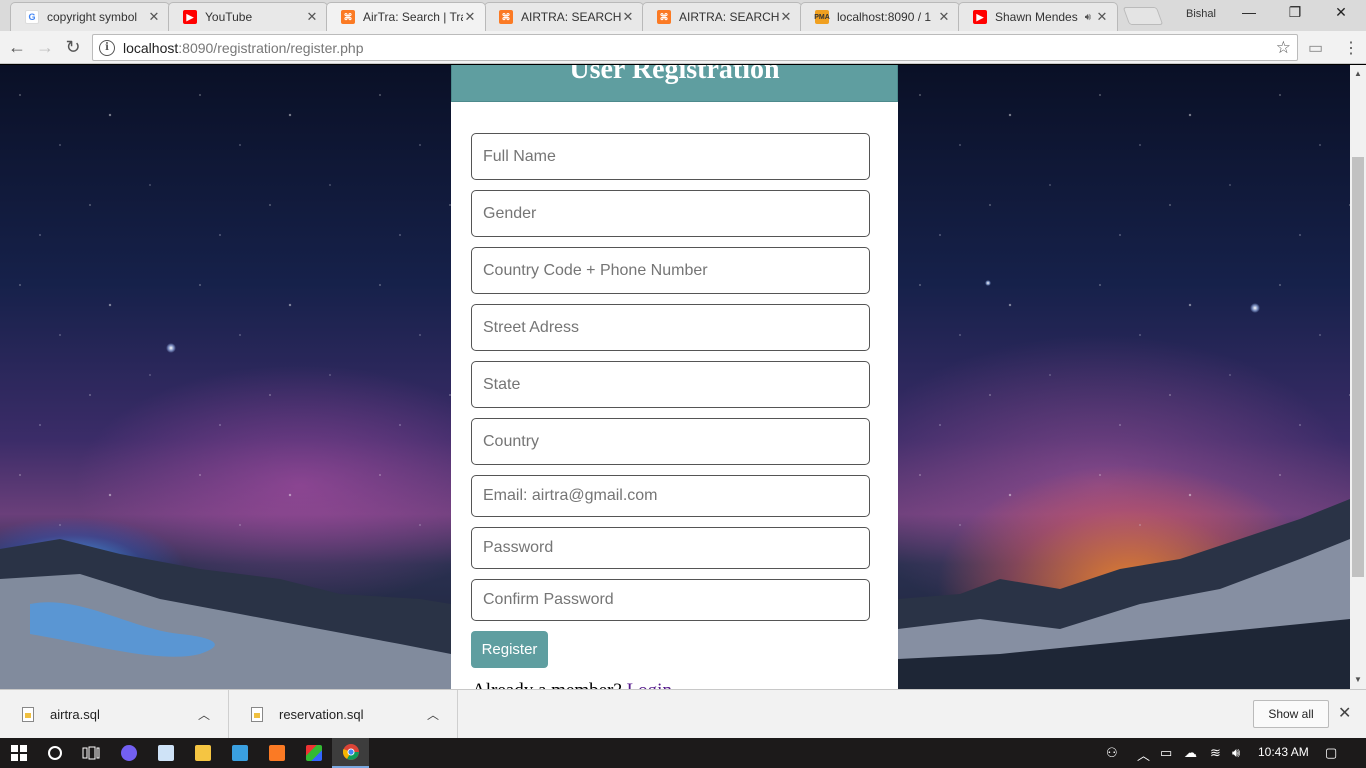  I want to click on tab-airtra-search-active: ⌘ AirTra: Search | Tra ✕, so click(406, 16).